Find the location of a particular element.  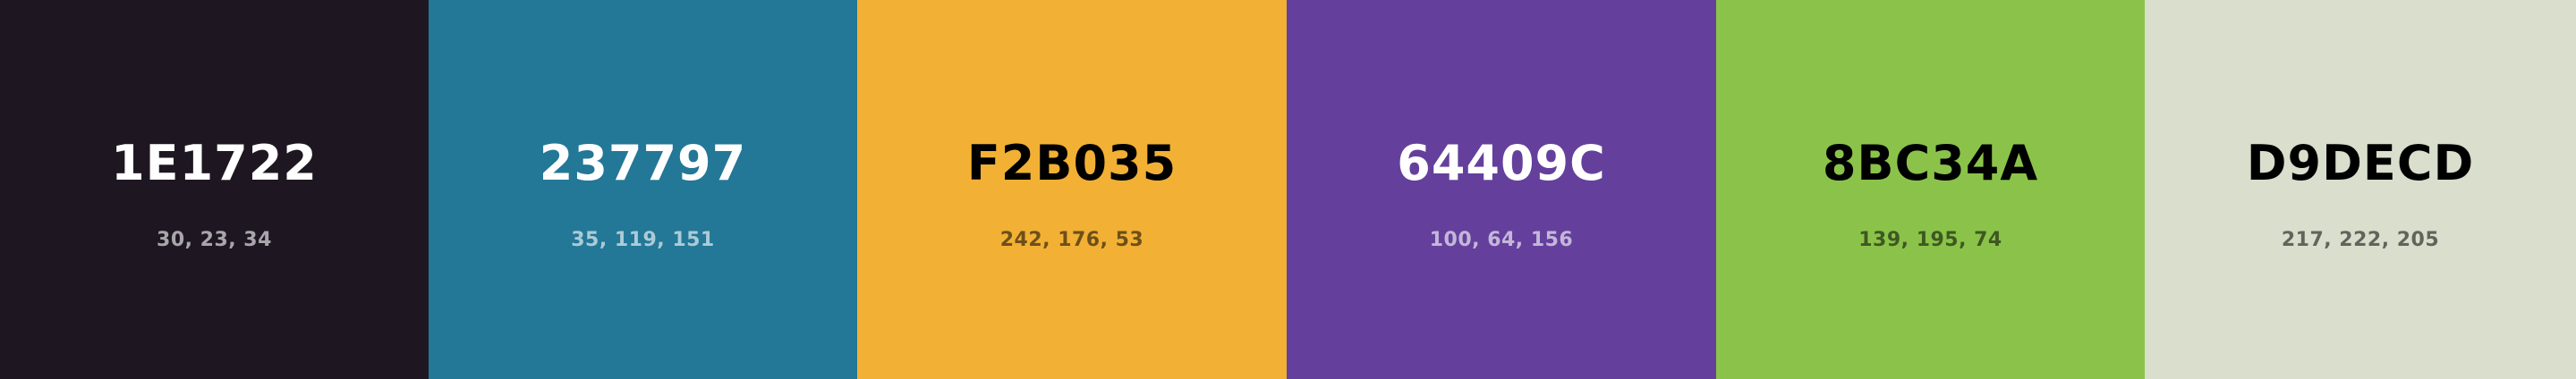

rgb-value: 100, 64, 156 is located at coordinates (1501, 240).